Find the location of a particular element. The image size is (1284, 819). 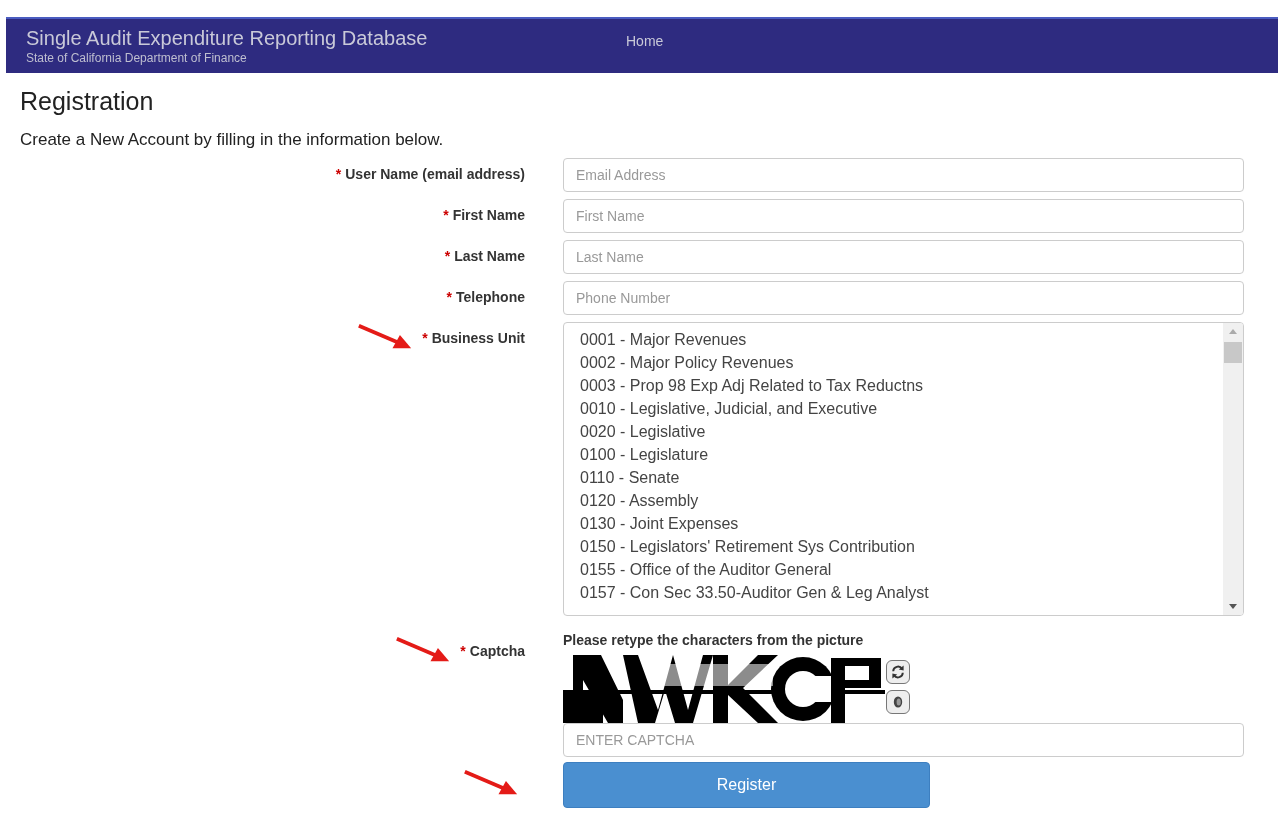

field-label: Last Name is located at coordinates (489, 256).